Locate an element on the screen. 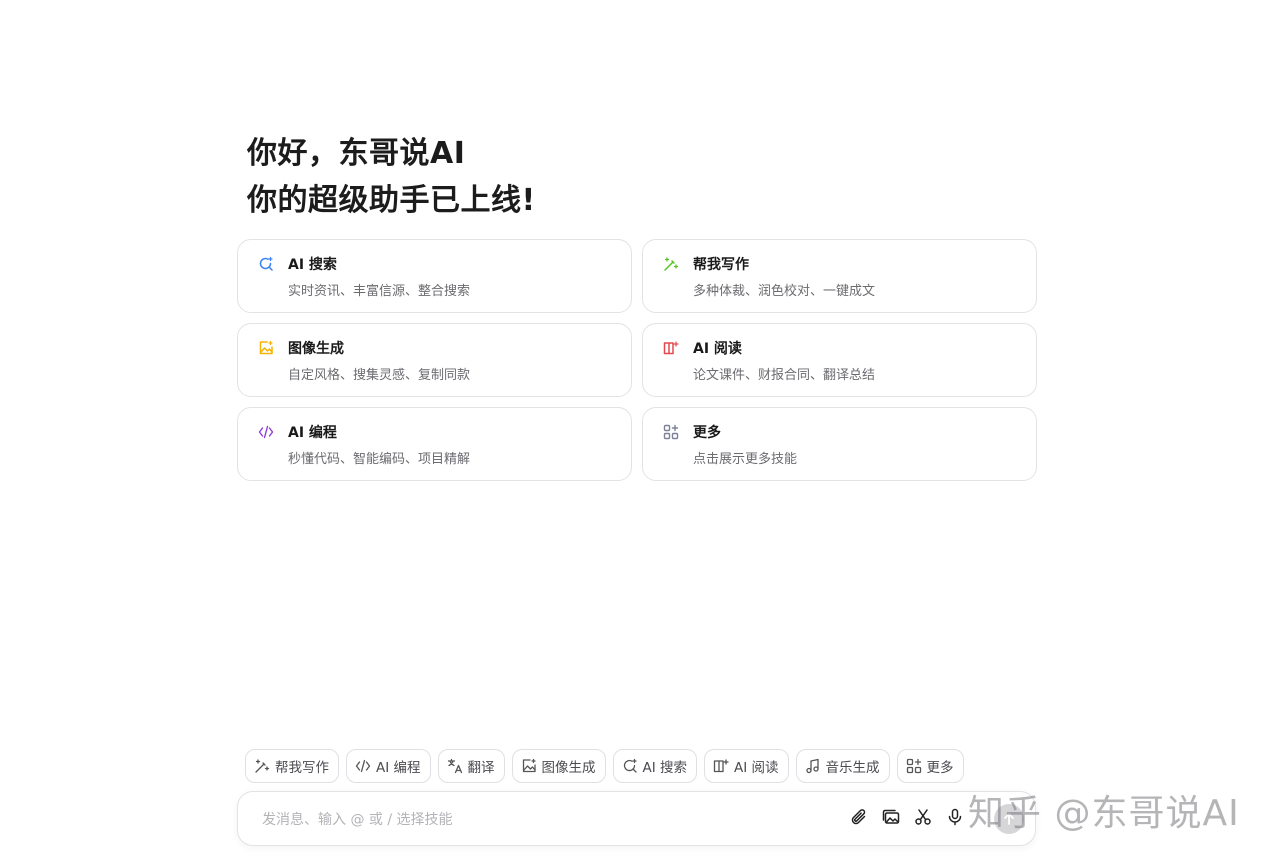  card-title: AI 编程 is located at coordinates (312, 433).